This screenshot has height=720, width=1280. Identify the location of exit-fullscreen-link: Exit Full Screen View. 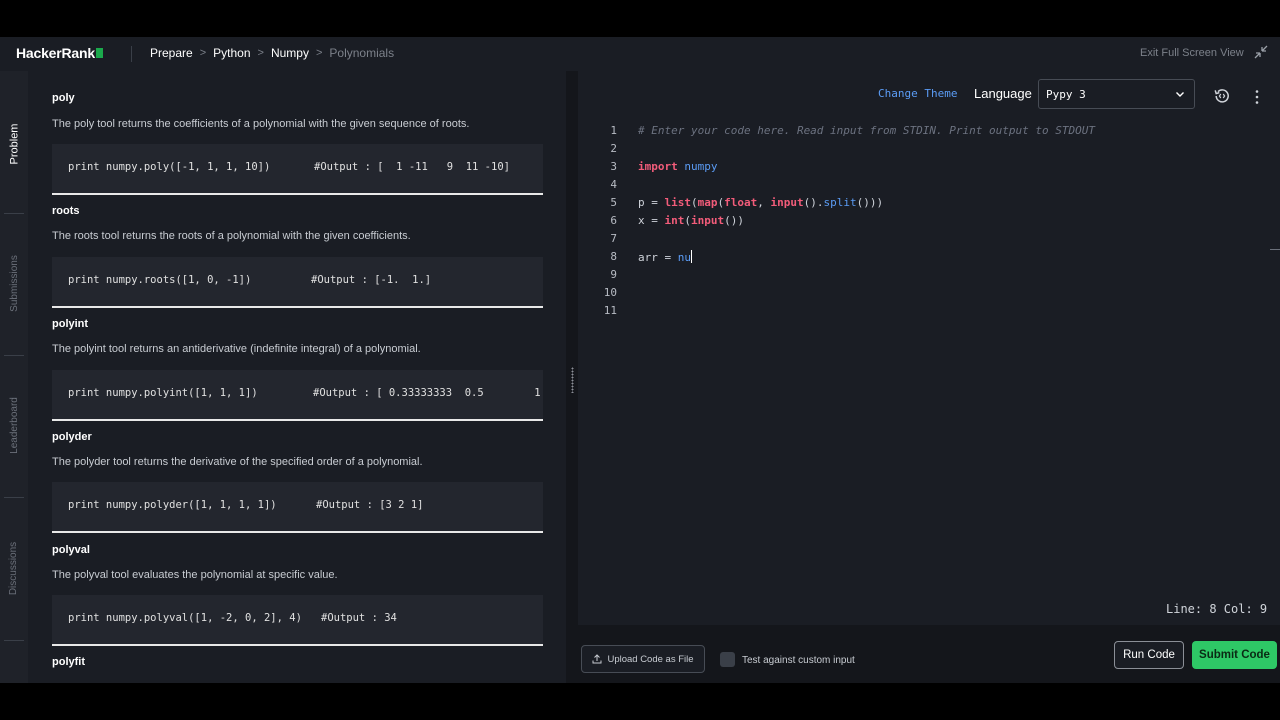
(1192, 53).